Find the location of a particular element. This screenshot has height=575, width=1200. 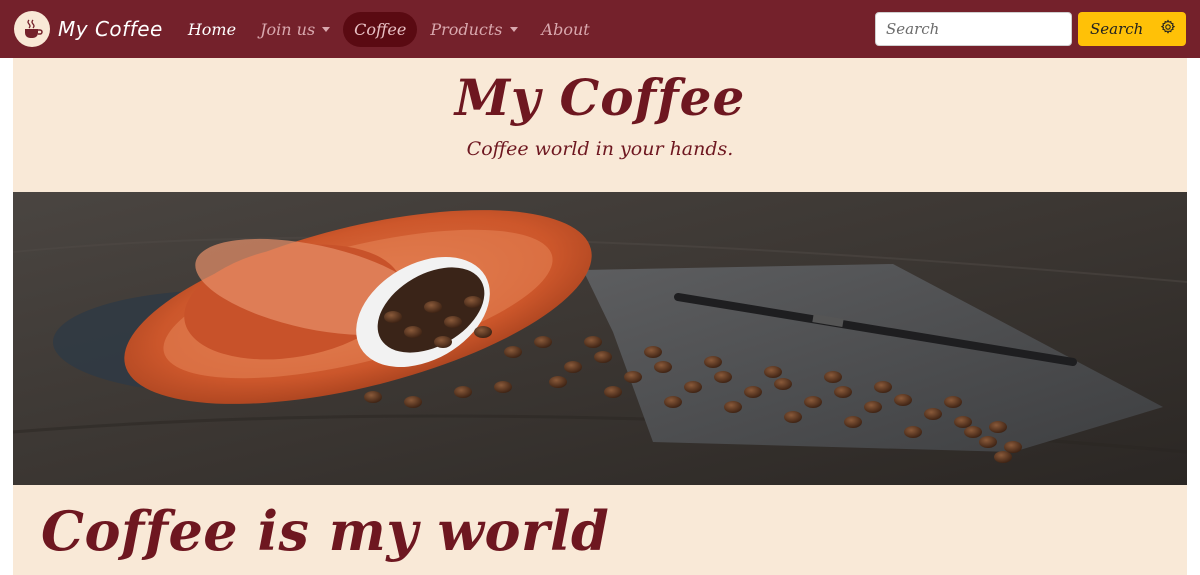

site-subtitle: Coffee world in your hands. is located at coordinates (600, 149).